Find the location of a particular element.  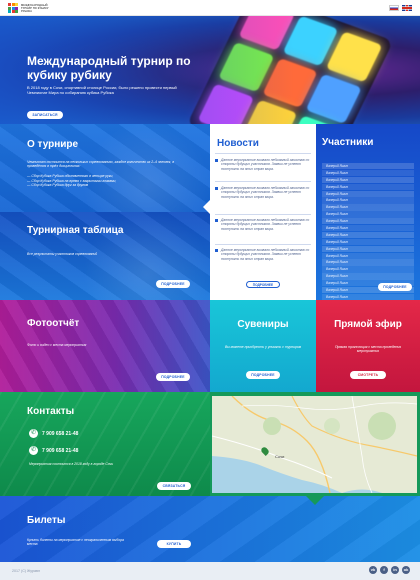

logo-text: МЕЖДУНАРОДНЫЙ ТУРНИР ПО КУБИКУ РУБИКА is located at coordinates (35, 8).